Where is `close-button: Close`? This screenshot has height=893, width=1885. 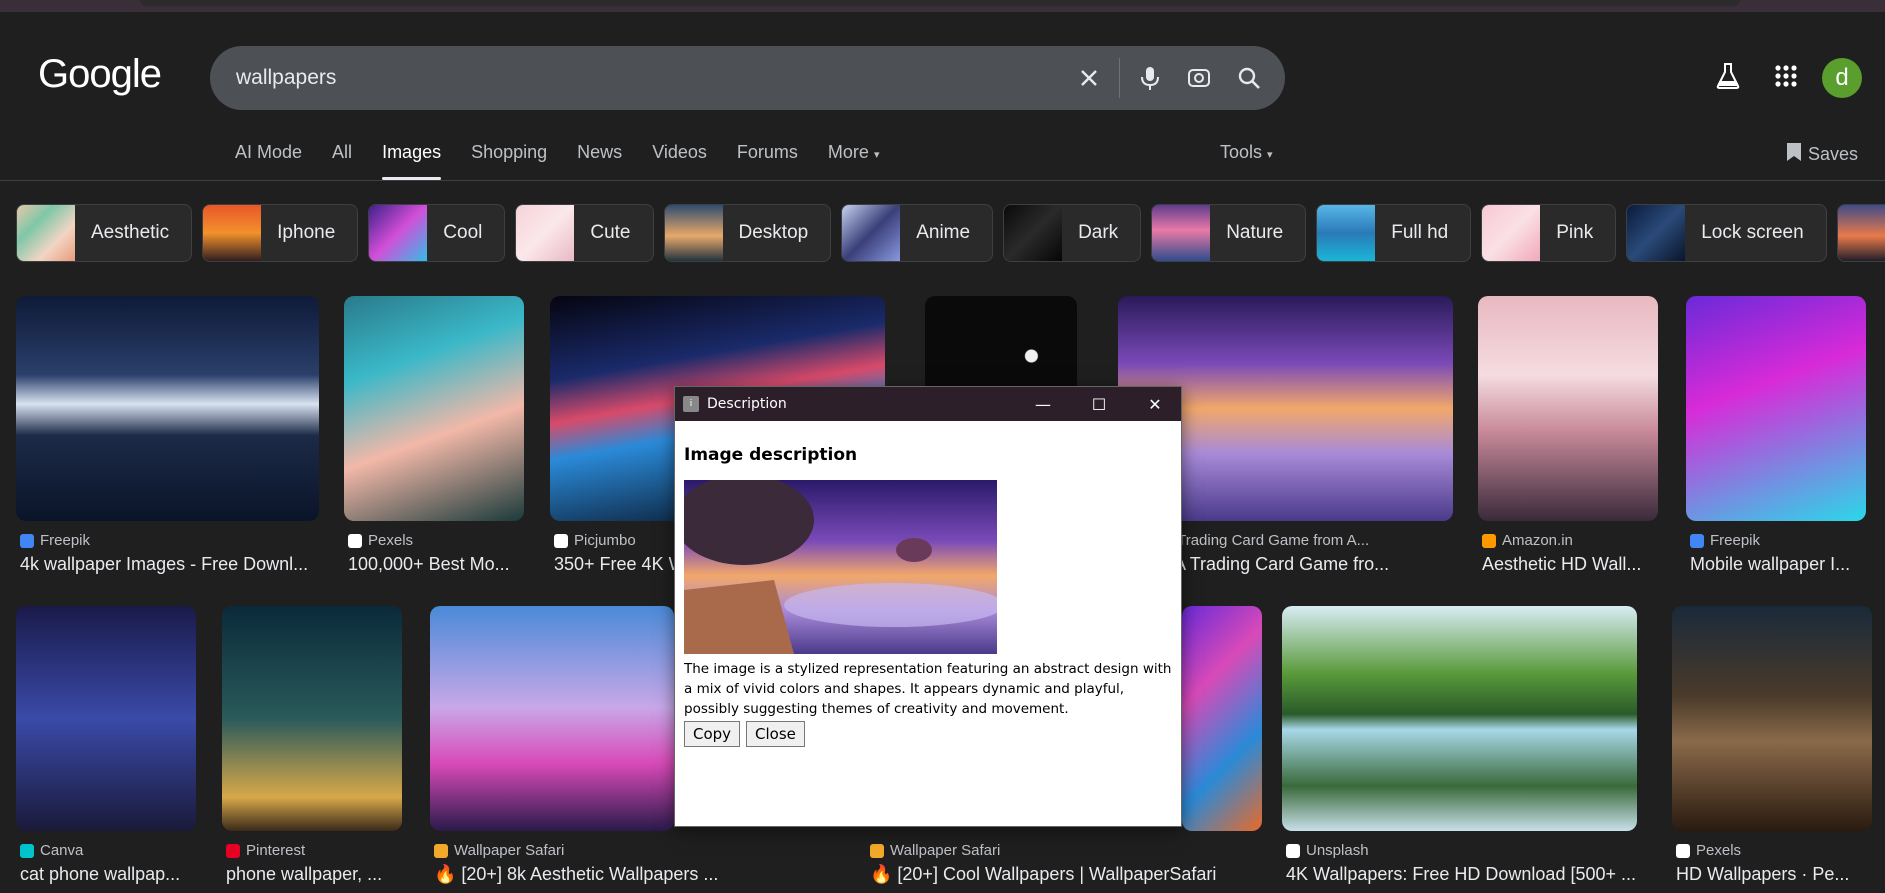
close-button: Close is located at coordinates (775, 734).